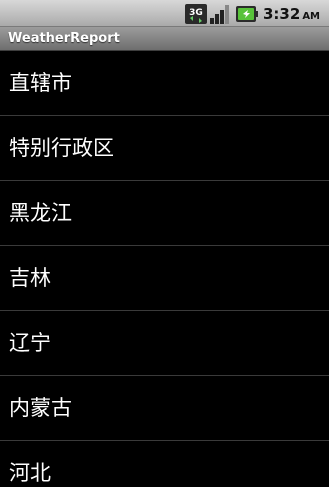 The width and height of the screenshot is (329, 487). What do you see at coordinates (220, 14) in the screenshot?
I see `signal-strength-icon` at bounding box center [220, 14].